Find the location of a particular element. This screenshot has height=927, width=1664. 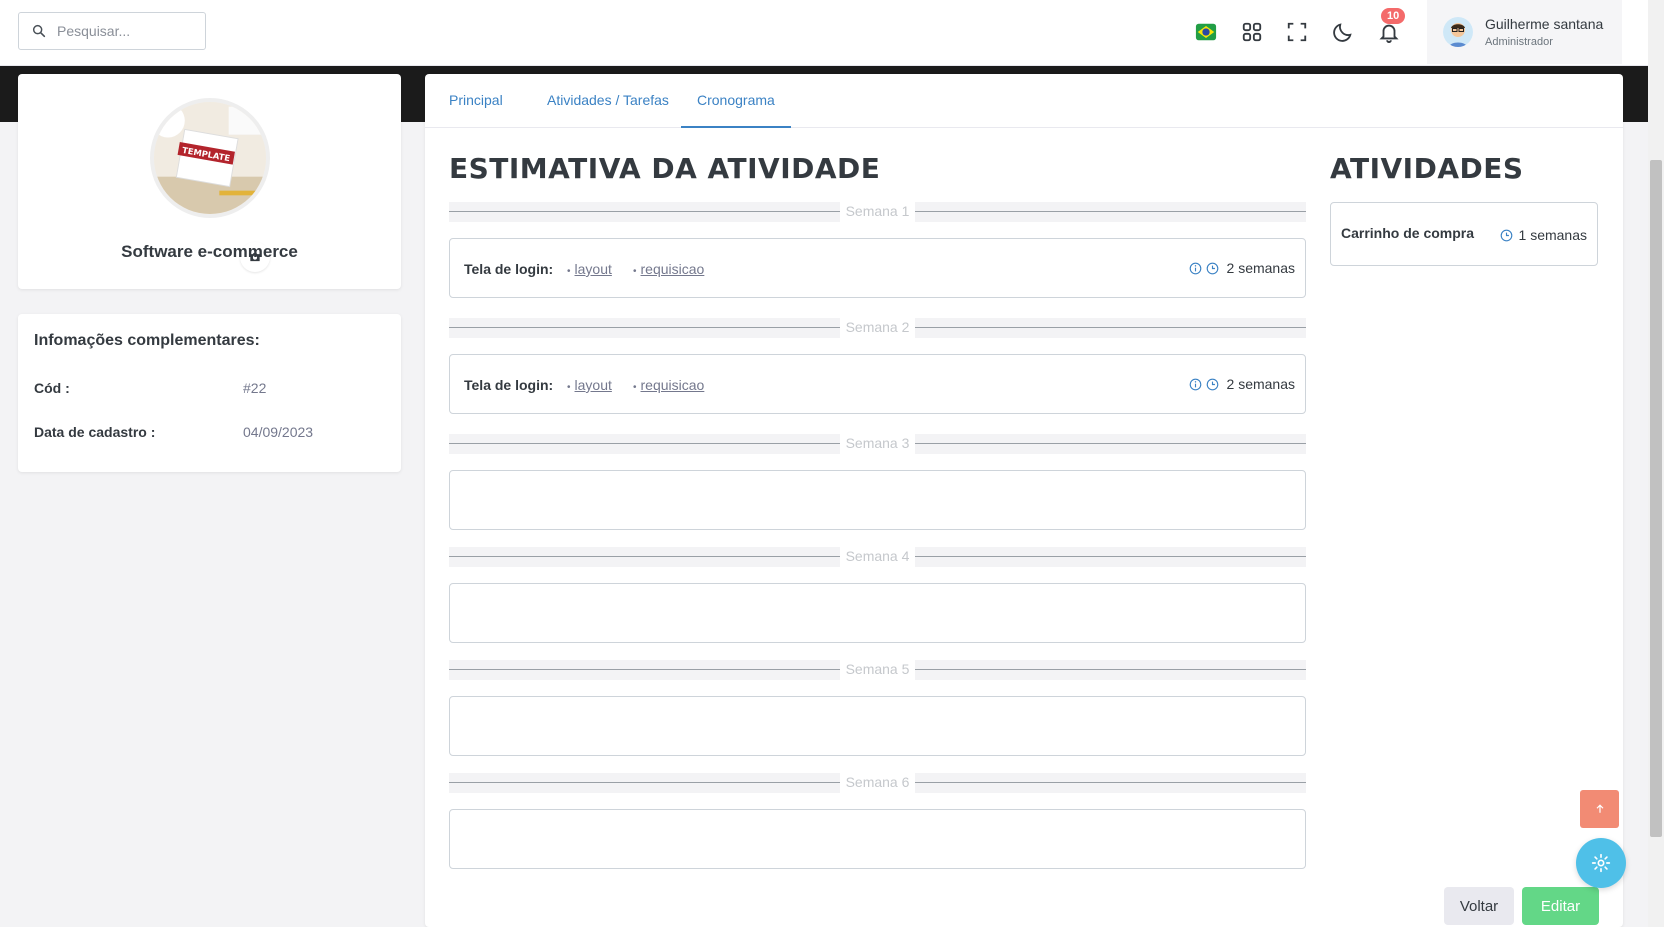

notification-badge: 10 is located at coordinates (1393, 16).